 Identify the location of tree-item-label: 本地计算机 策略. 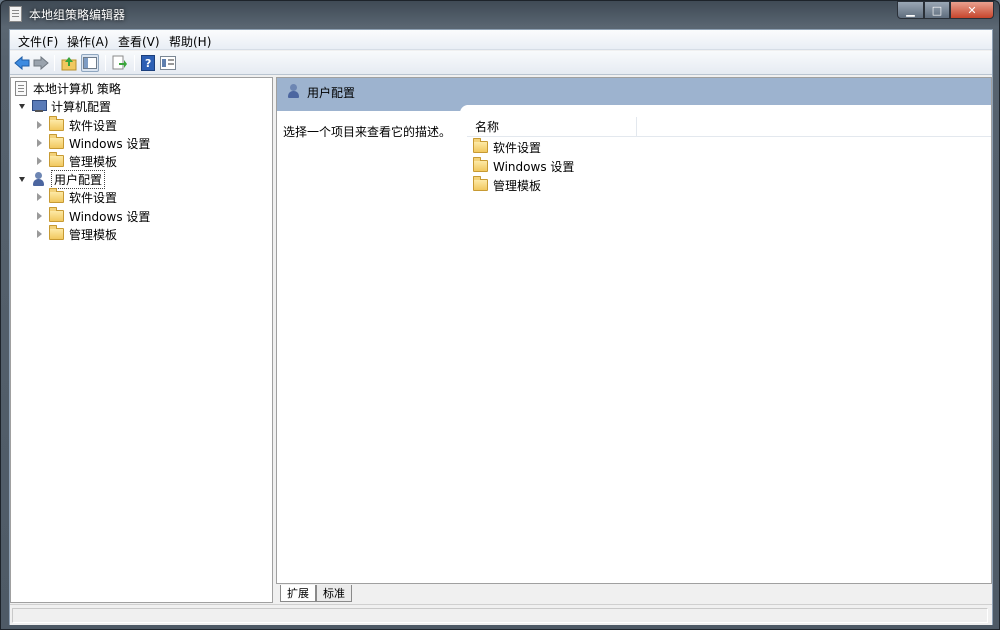
(77, 88).